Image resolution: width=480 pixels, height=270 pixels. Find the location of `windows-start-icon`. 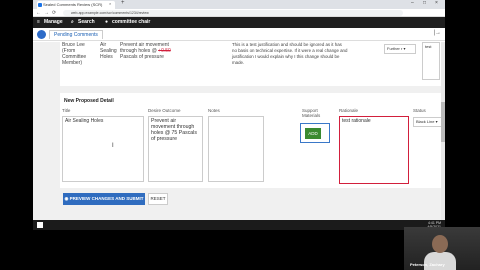

windows-start-icon is located at coordinates (40, 225).